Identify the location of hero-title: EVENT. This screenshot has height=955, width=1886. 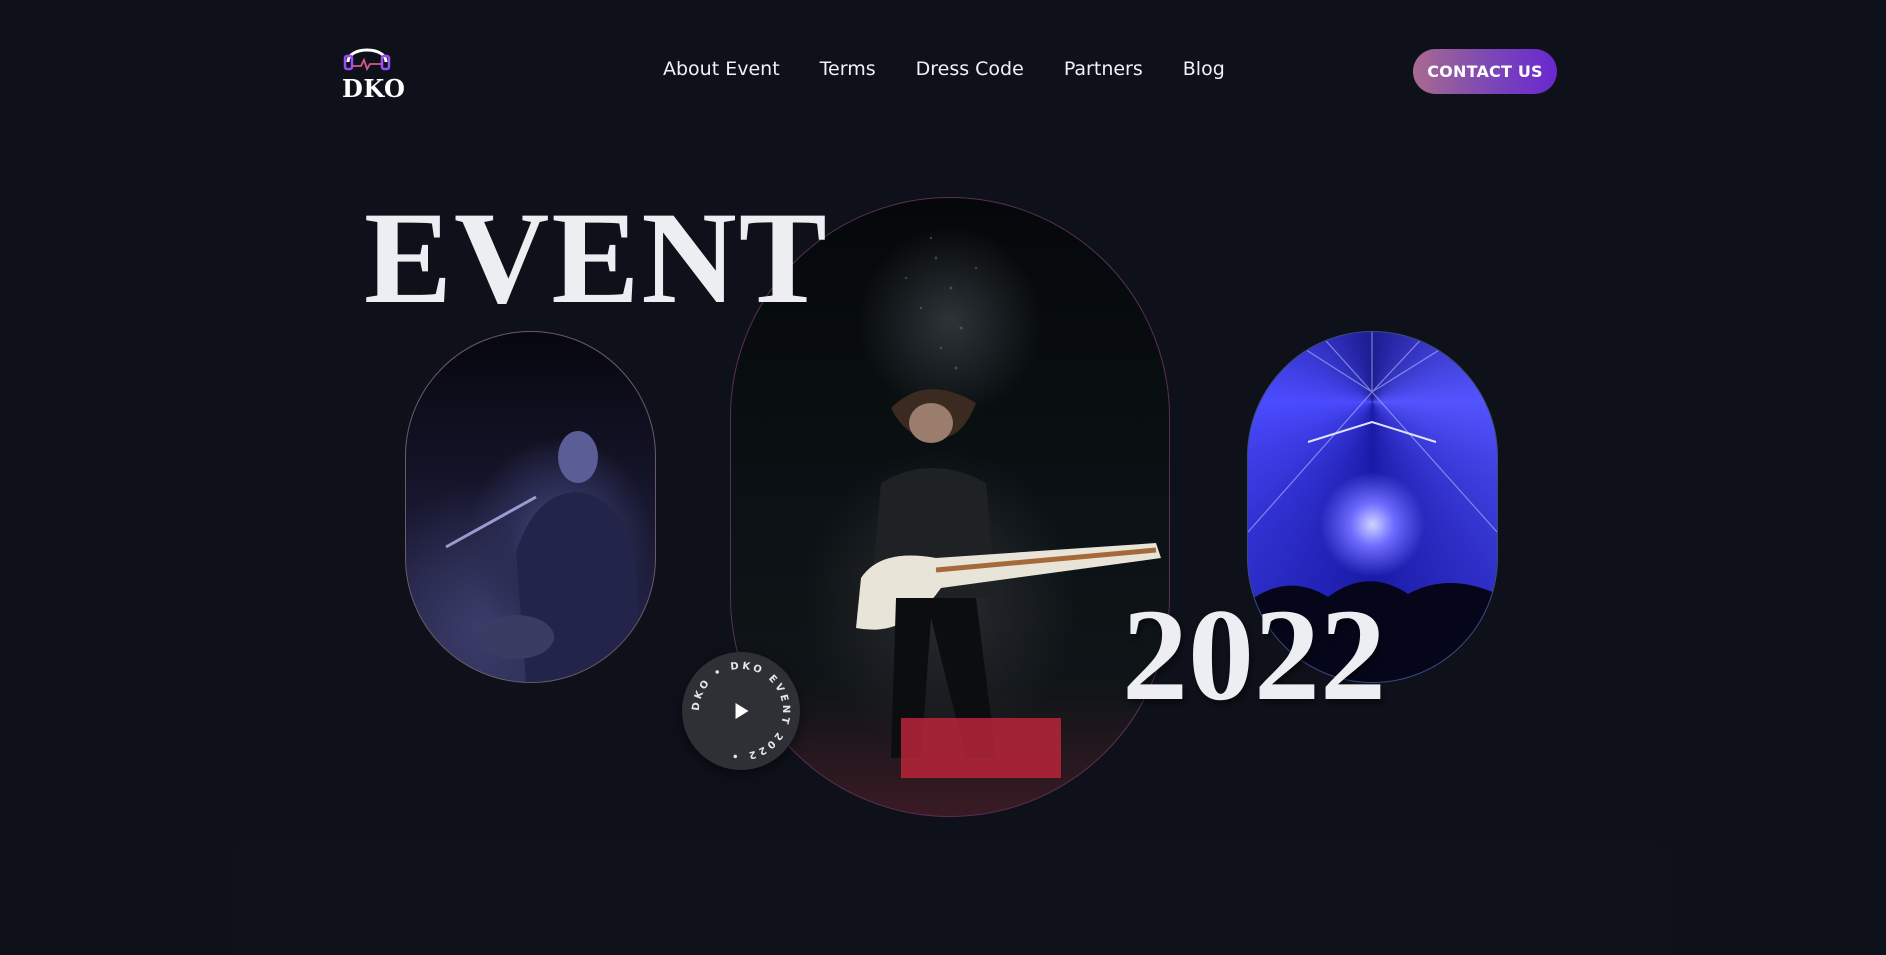
(596, 257).